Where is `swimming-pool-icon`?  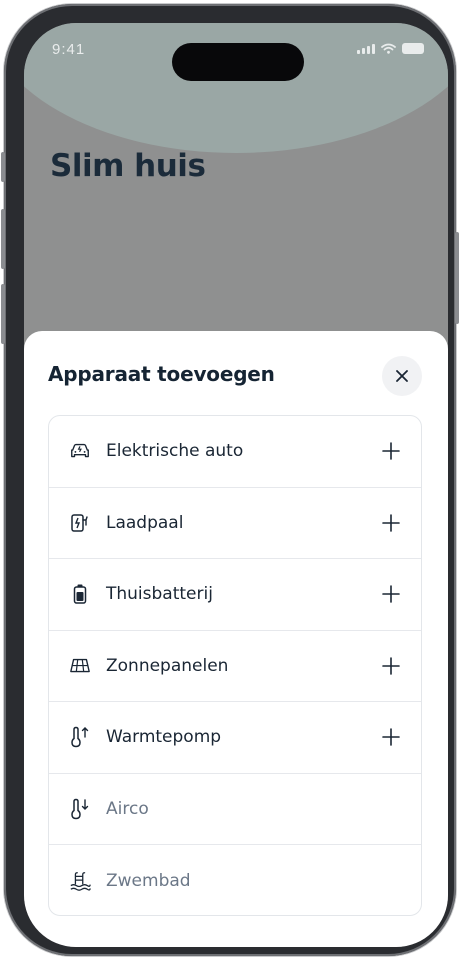 swimming-pool-icon is located at coordinates (80, 881).